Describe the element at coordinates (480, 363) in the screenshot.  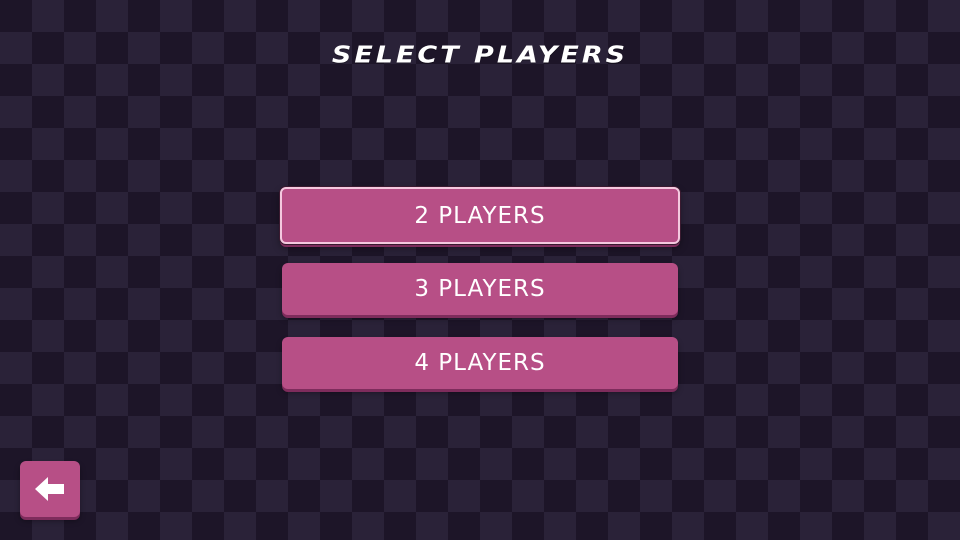
I see `four-players-button: 4 PLAYERS` at that location.